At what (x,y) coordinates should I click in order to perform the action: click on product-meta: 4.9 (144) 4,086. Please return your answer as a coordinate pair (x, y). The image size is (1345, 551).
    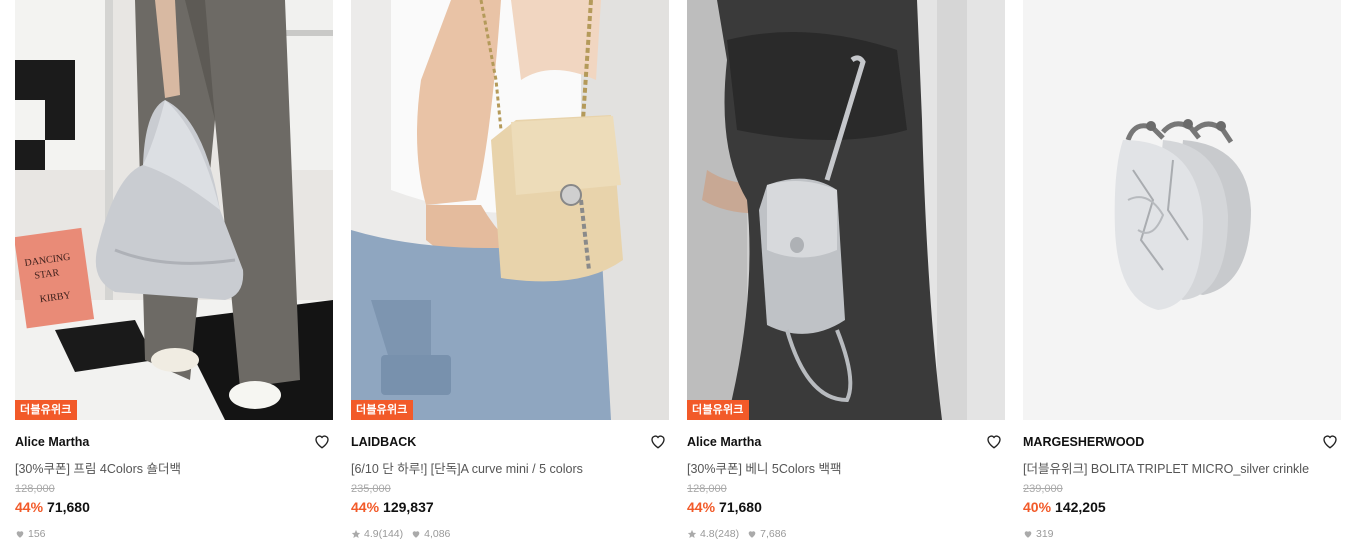
    Looking at the image, I should click on (404, 534).